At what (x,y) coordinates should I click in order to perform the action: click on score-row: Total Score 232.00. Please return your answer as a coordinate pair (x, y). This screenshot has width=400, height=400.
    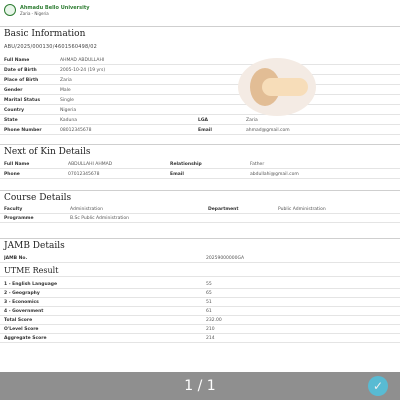
    Looking at the image, I should click on (200, 320).